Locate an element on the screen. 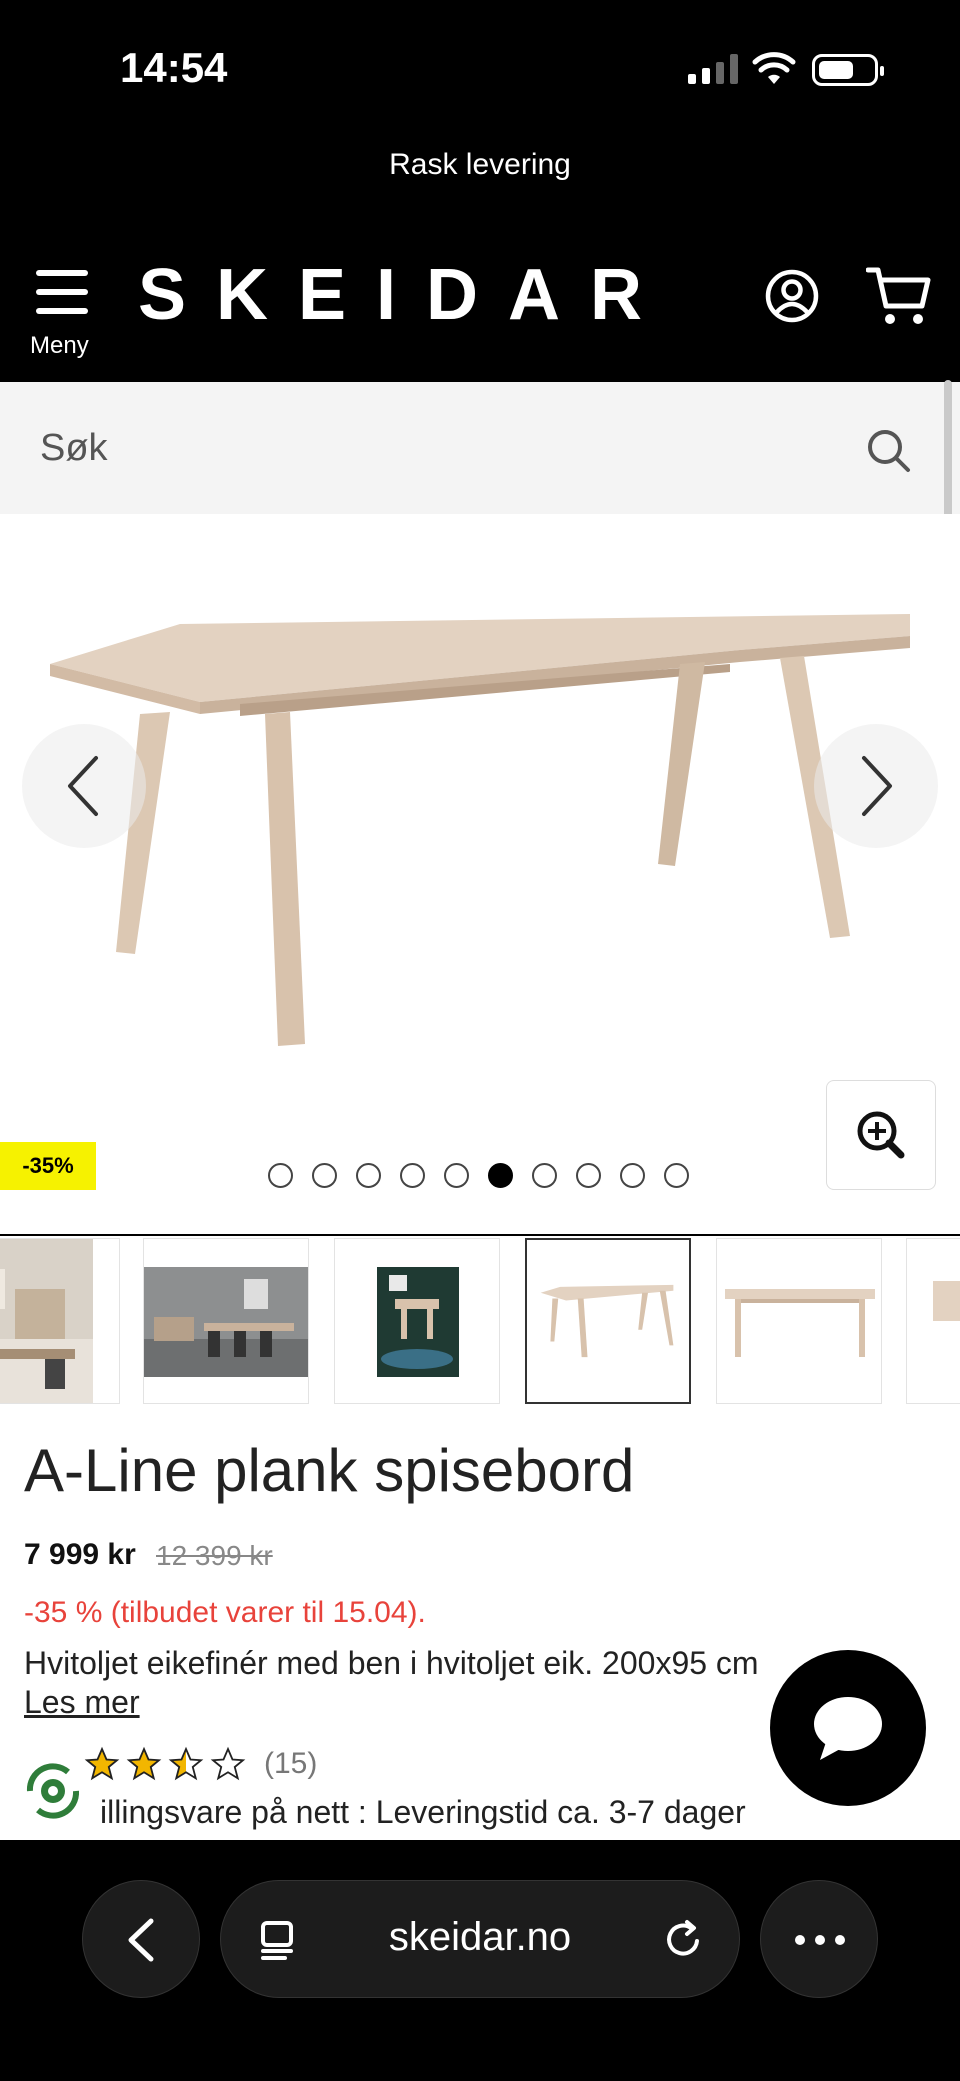 The height and width of the screenshot is (2081, 960). status-bar: 14:54 is located at coordinates (480, 65).